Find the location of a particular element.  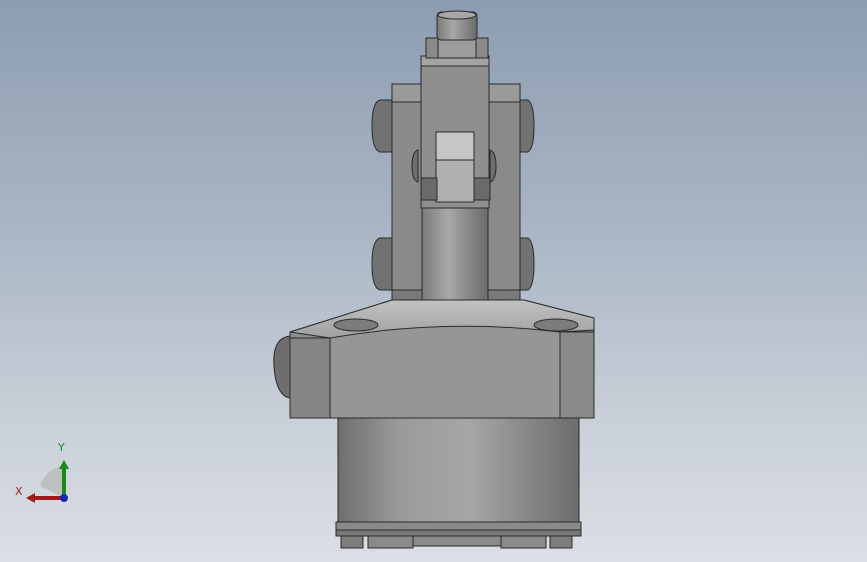

clevis-arm is located at coordinates (454, 132).